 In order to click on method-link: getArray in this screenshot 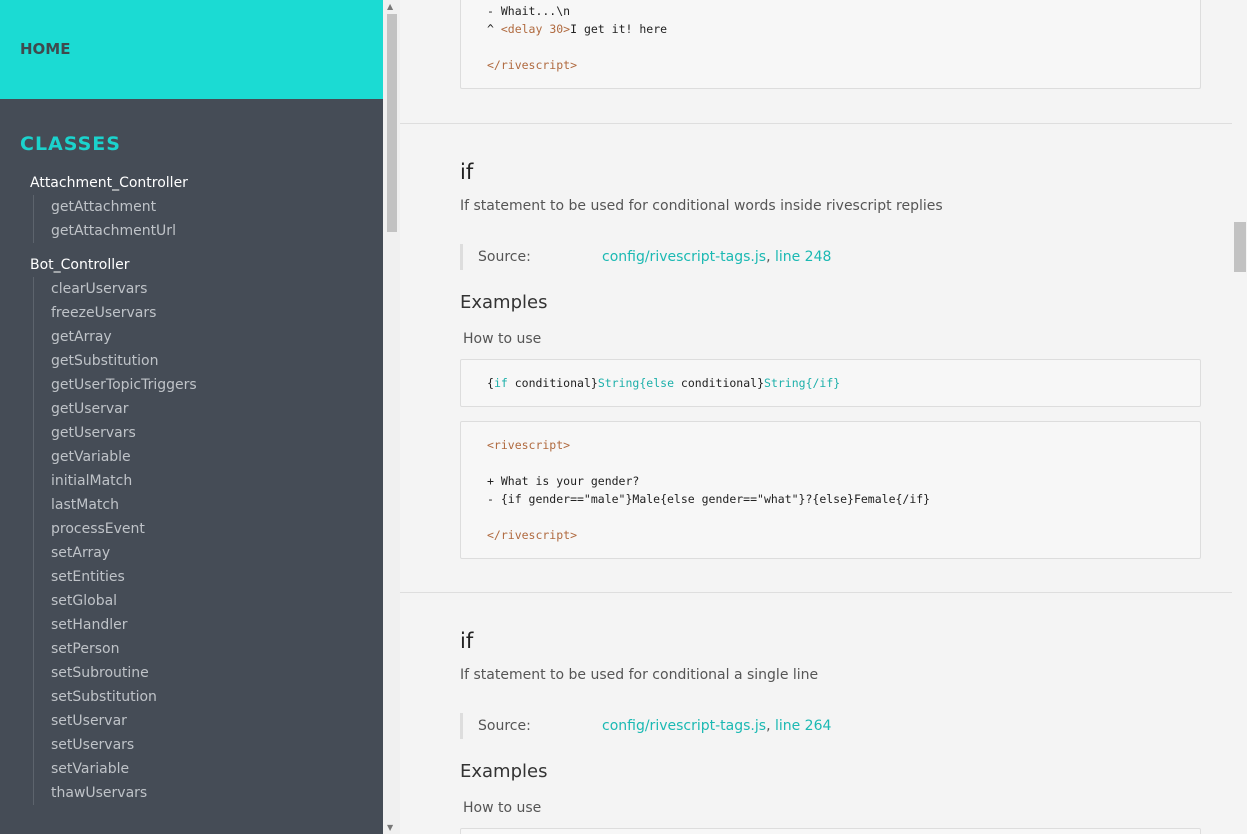, I will do `click(217, 337)`.